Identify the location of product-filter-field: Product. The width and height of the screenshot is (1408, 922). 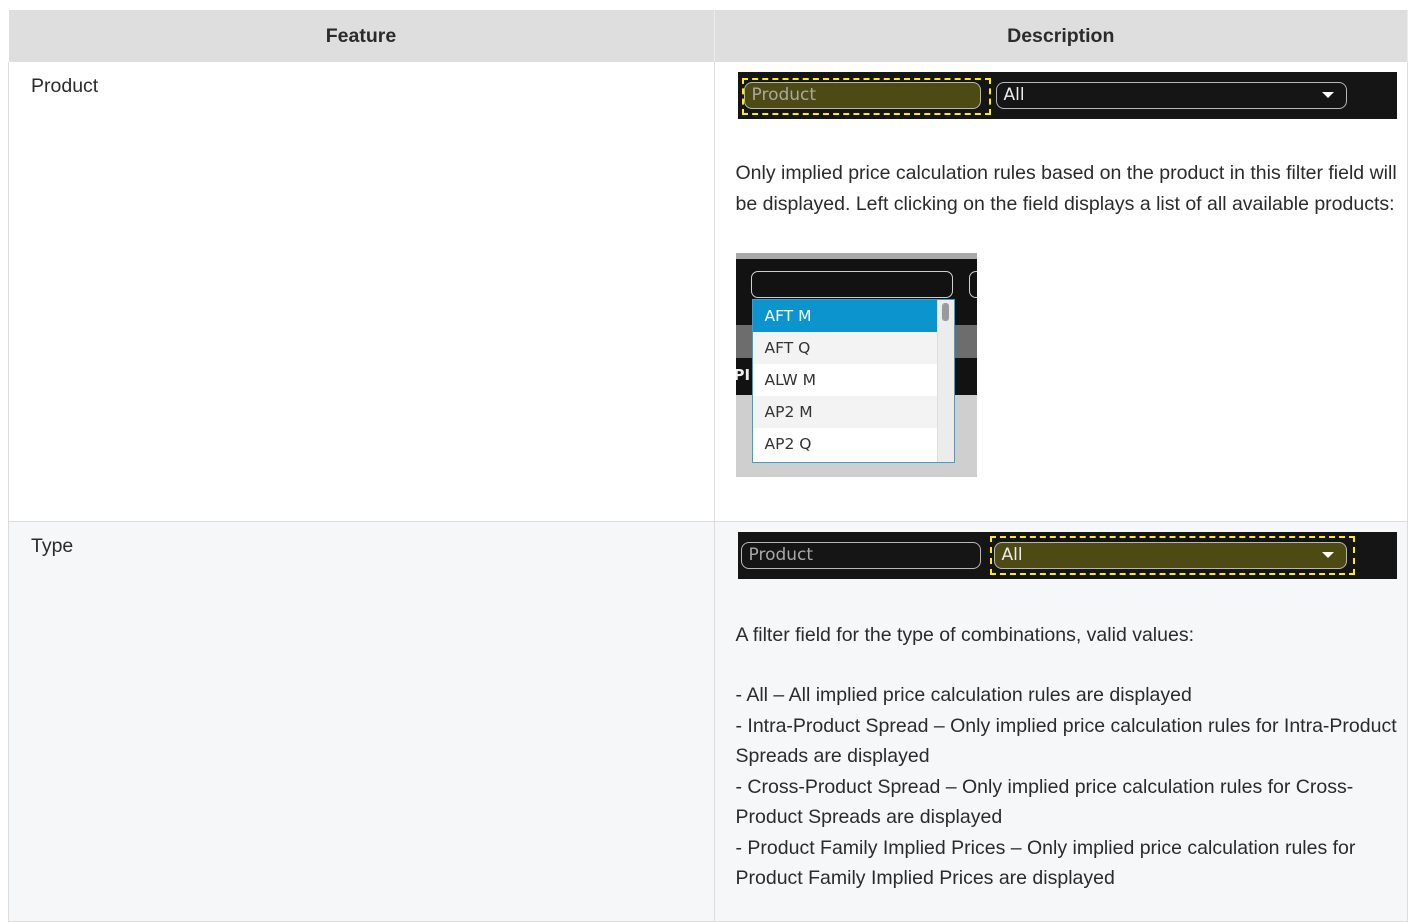
(860, 555).